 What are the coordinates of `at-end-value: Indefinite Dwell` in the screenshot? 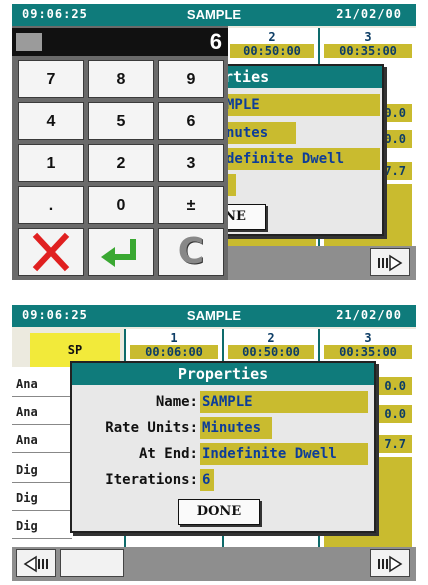 It's located at (284, 454).